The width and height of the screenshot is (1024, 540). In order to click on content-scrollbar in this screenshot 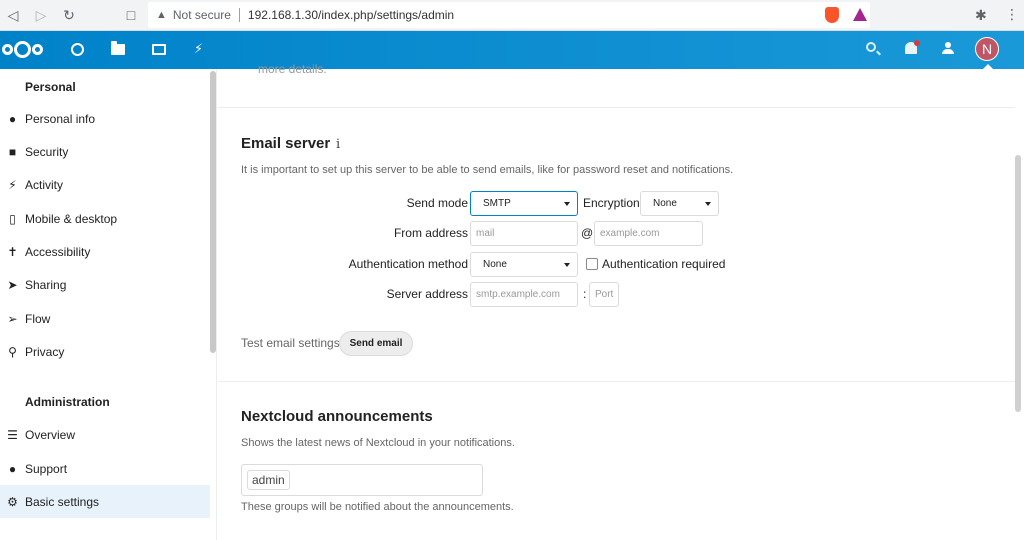, I will do `click(1018, 283)`.